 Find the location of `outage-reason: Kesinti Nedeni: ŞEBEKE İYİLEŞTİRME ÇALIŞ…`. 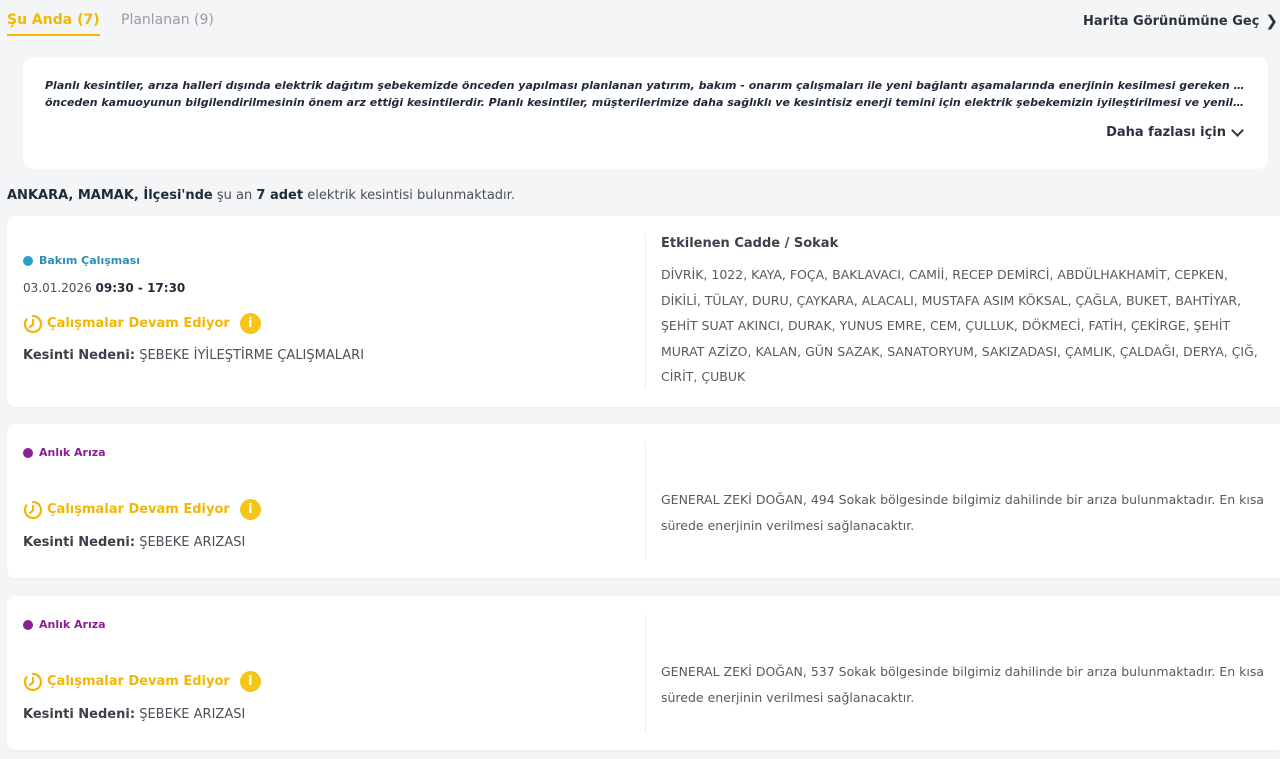

outage-reason: Kesinti Nedeni: ŞEBEKE İYİLEŞTİRME ÇALIŞ… is located at coordinates (193, 355).